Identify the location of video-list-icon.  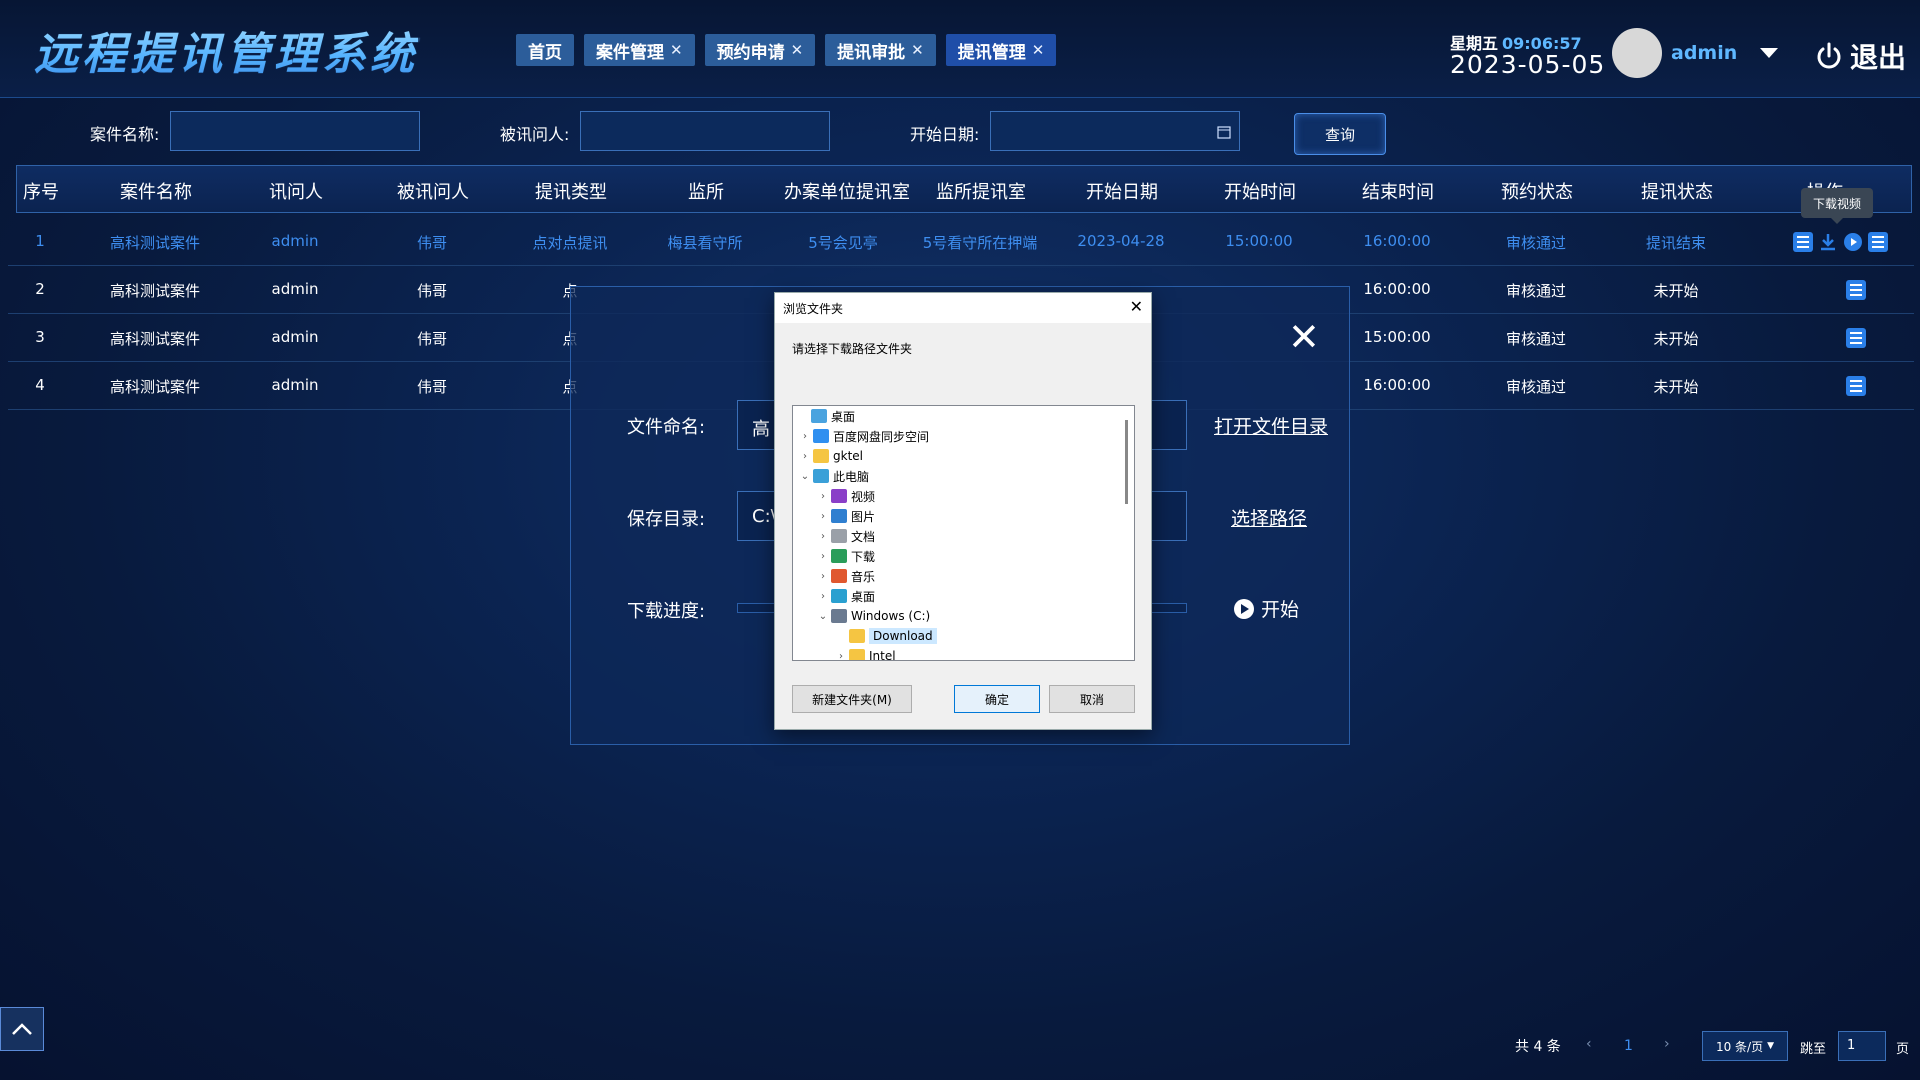
(1803, 242).